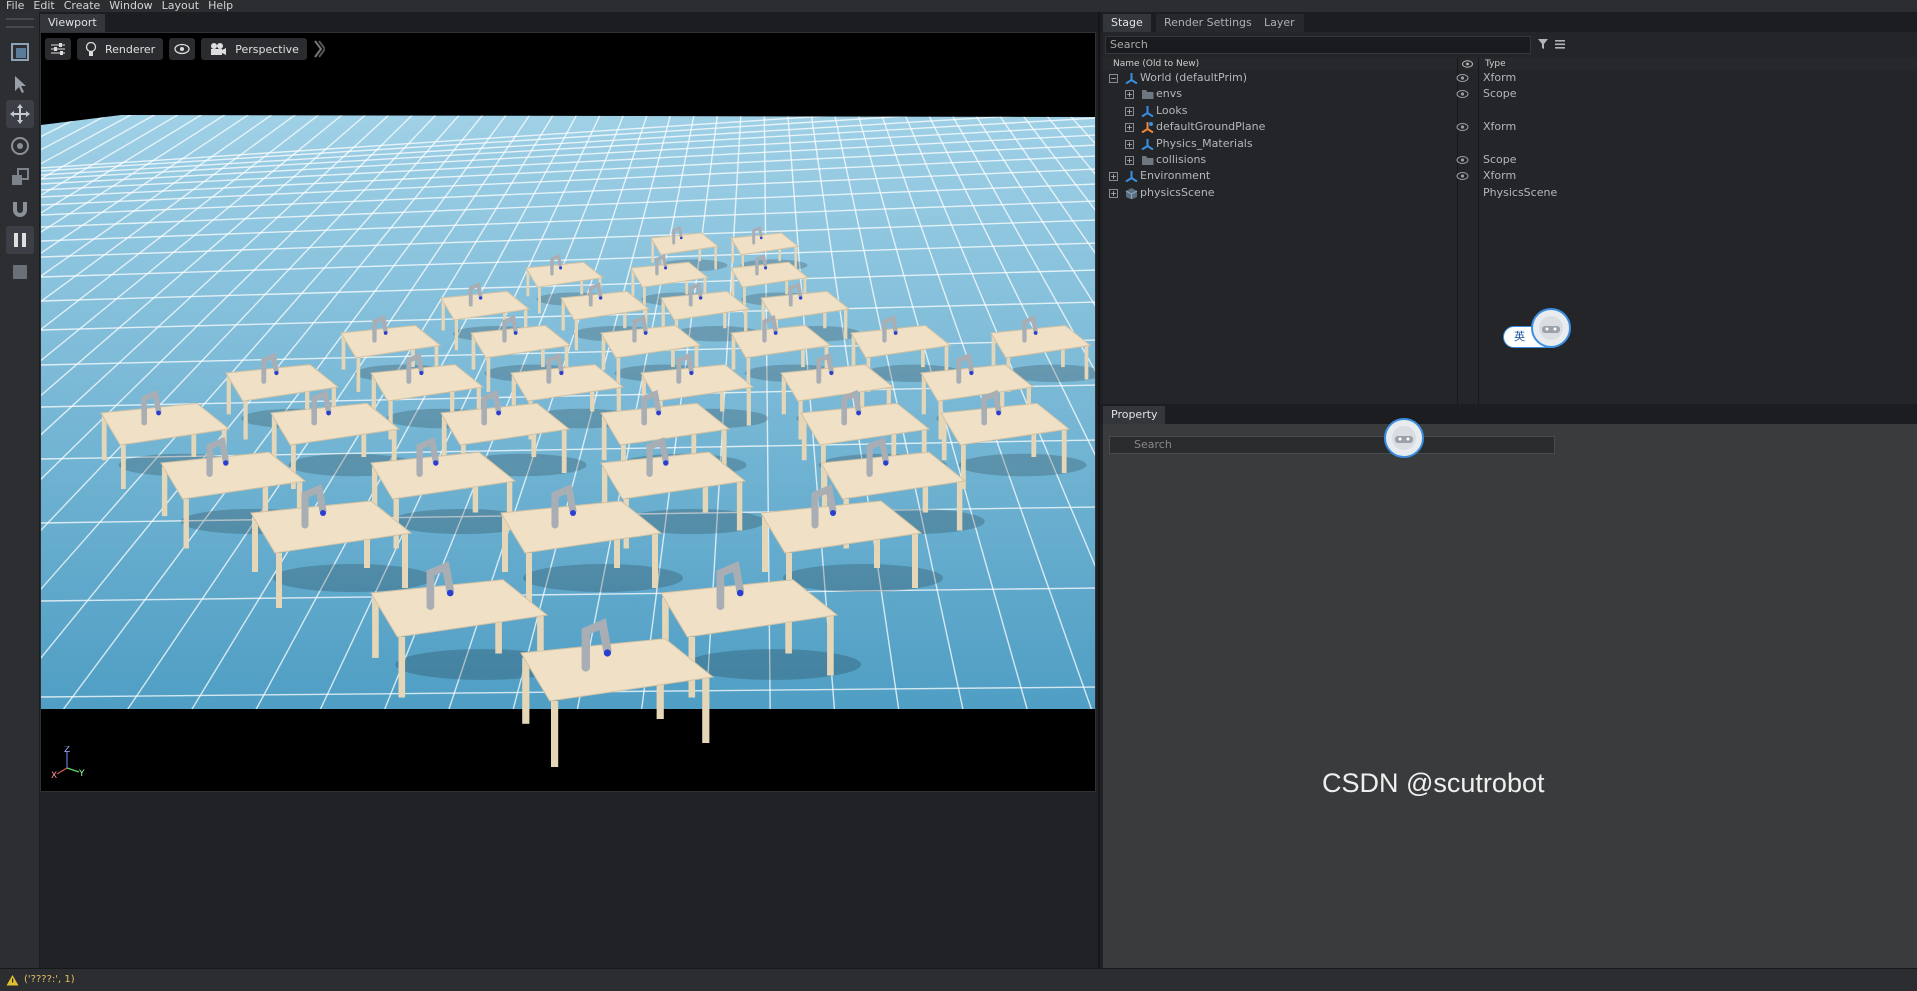 The image size is (1917, 991). I want to click on eye-icon, so click(182, 49).